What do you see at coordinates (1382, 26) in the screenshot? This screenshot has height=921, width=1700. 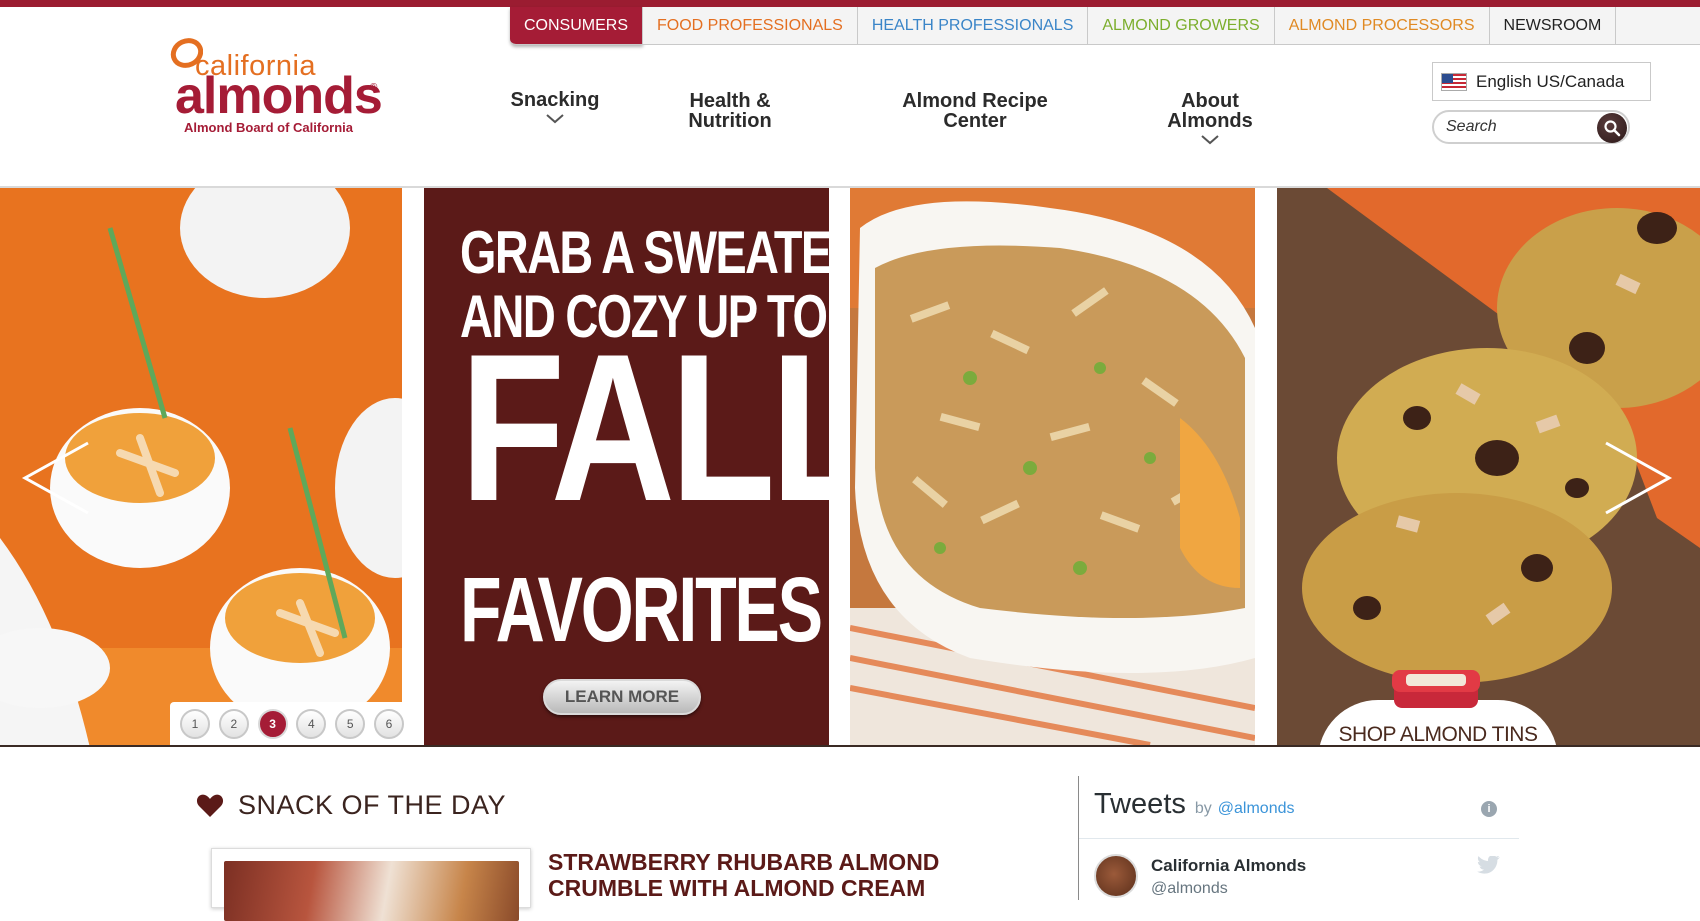 I see `tab-almond-processors: ALMOND PROCESSORS` at bounding box center [1382, 26].